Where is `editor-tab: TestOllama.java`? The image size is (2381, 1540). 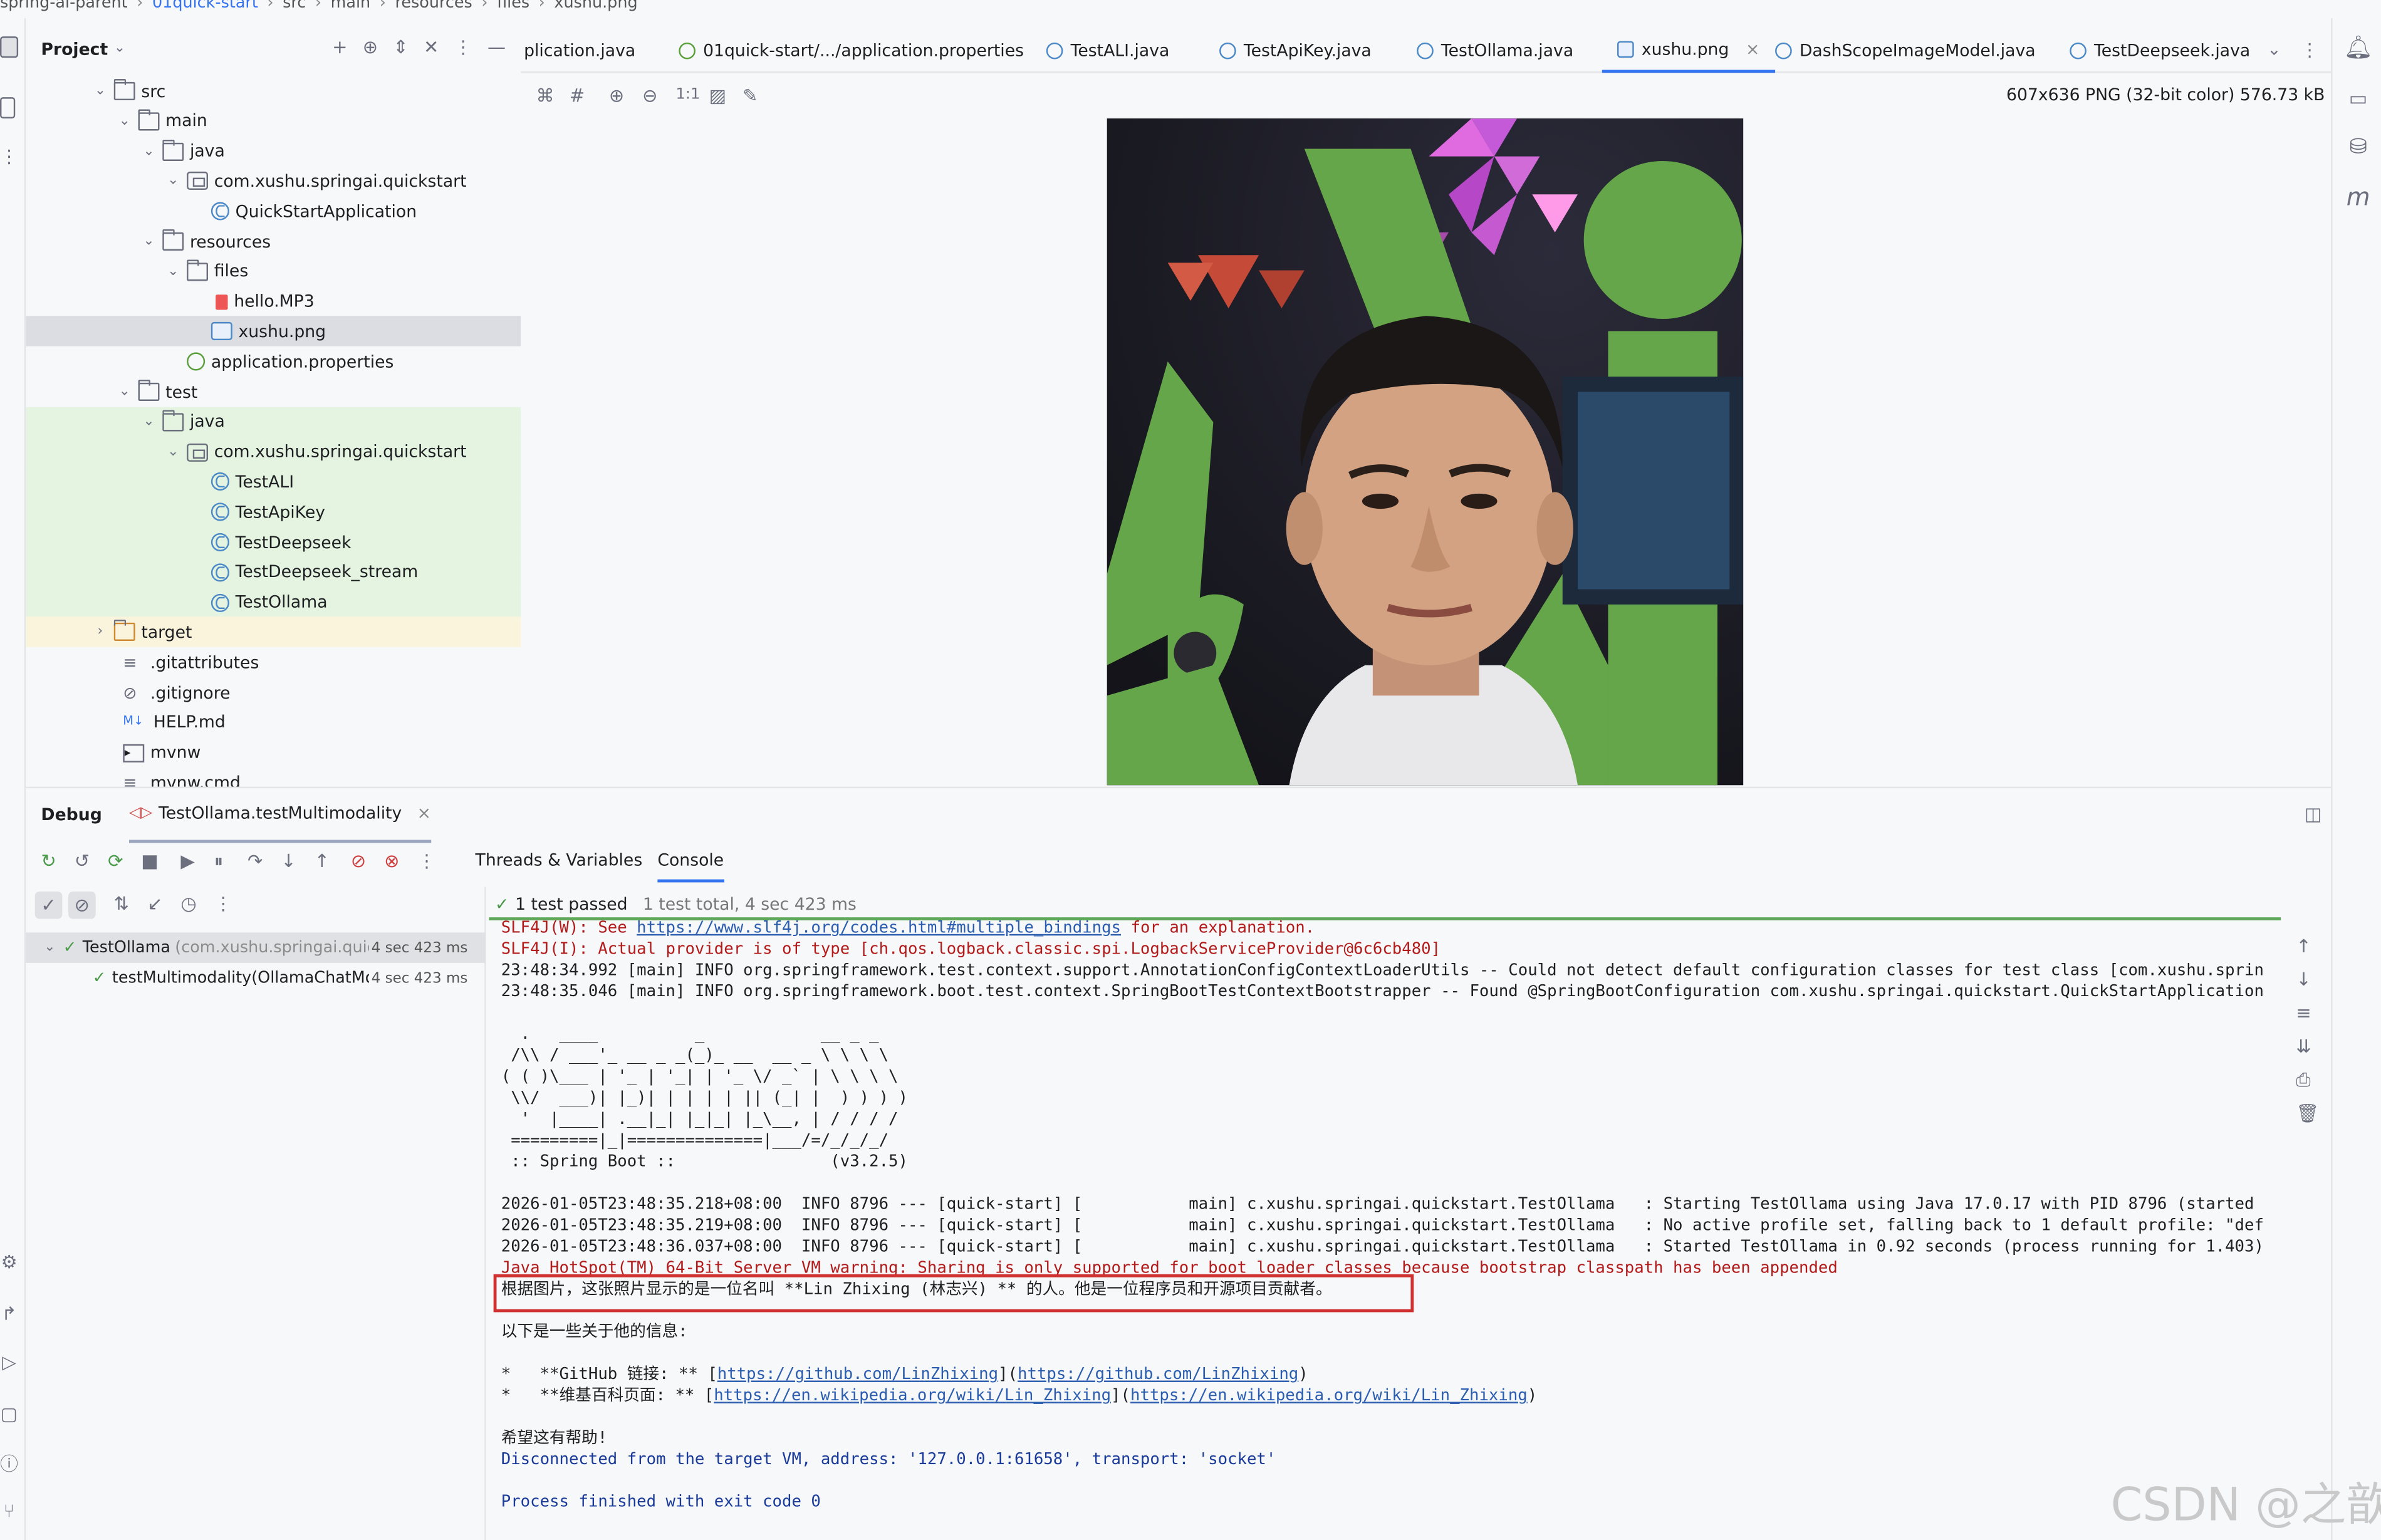 editor-tab: TestOllama.java is located at coordinates (1495, 50).